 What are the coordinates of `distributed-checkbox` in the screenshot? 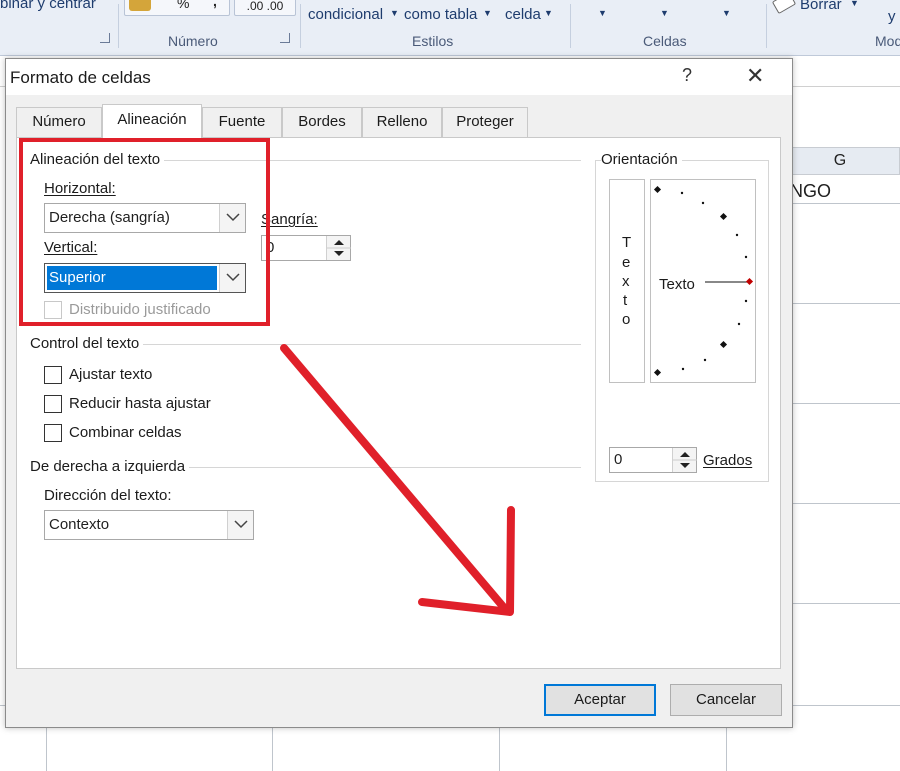 It's located at (53, 310).